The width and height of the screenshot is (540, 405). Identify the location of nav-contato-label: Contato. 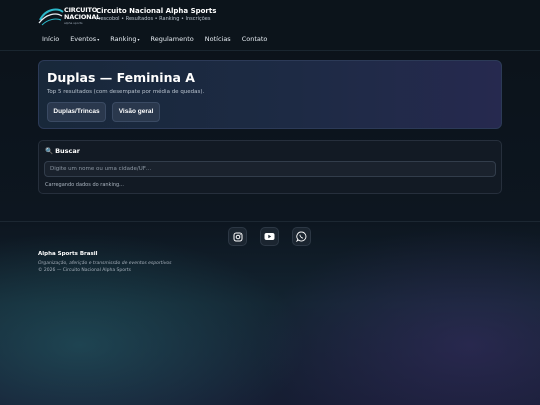
(254, 39).